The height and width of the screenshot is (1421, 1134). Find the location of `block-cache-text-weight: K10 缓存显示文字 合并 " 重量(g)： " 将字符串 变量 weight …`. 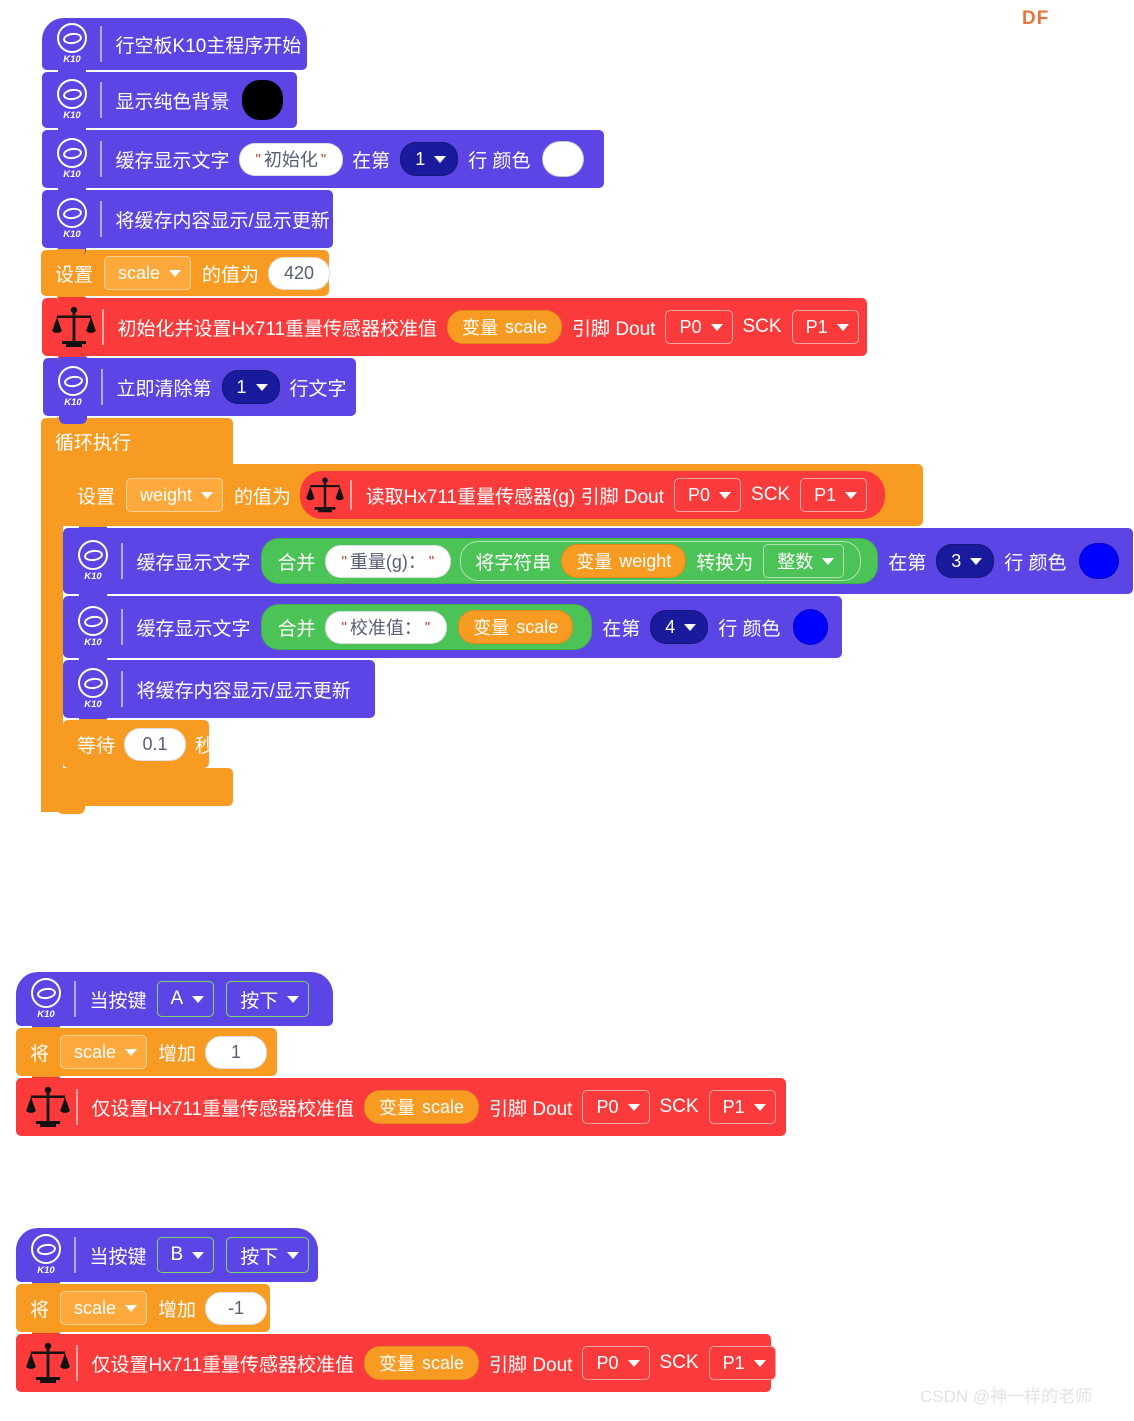

block-cache-text-weight: K10 缓存显示文字 合并 " 重量(g)： " 将字符串 变量 weight … is located at coordinates (598, 564).